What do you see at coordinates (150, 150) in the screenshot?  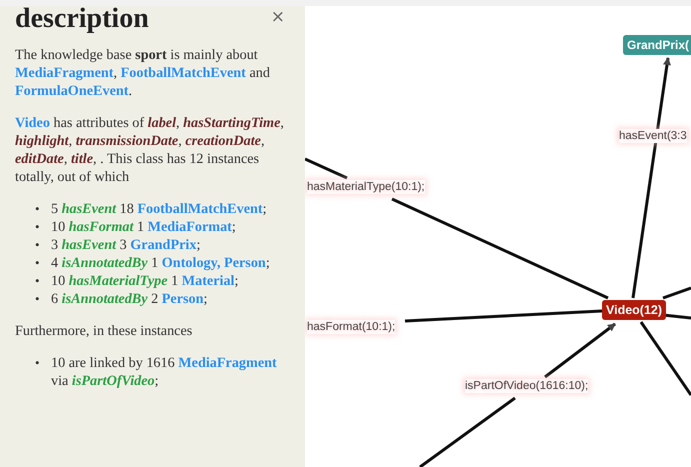 I see `description-paragraph: Video has attributes of label, hasStartingTime, highlight, transmissionDate, creationDate, editDate, title, . This class has 12 instances totally, out of which` at bounding box center [150, 150].